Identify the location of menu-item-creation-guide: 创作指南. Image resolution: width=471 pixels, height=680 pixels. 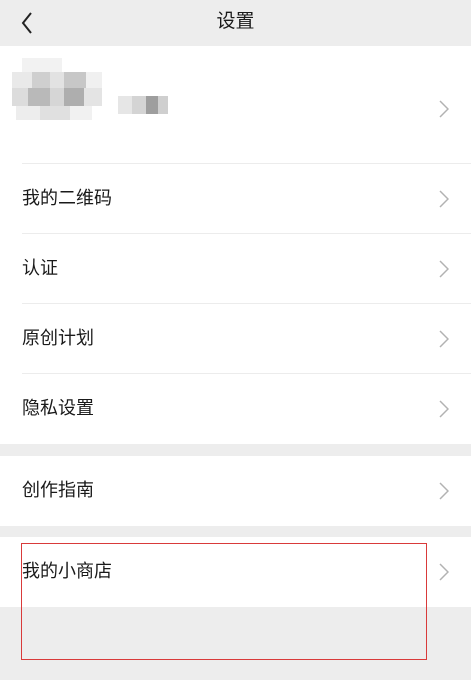
(235, 491).